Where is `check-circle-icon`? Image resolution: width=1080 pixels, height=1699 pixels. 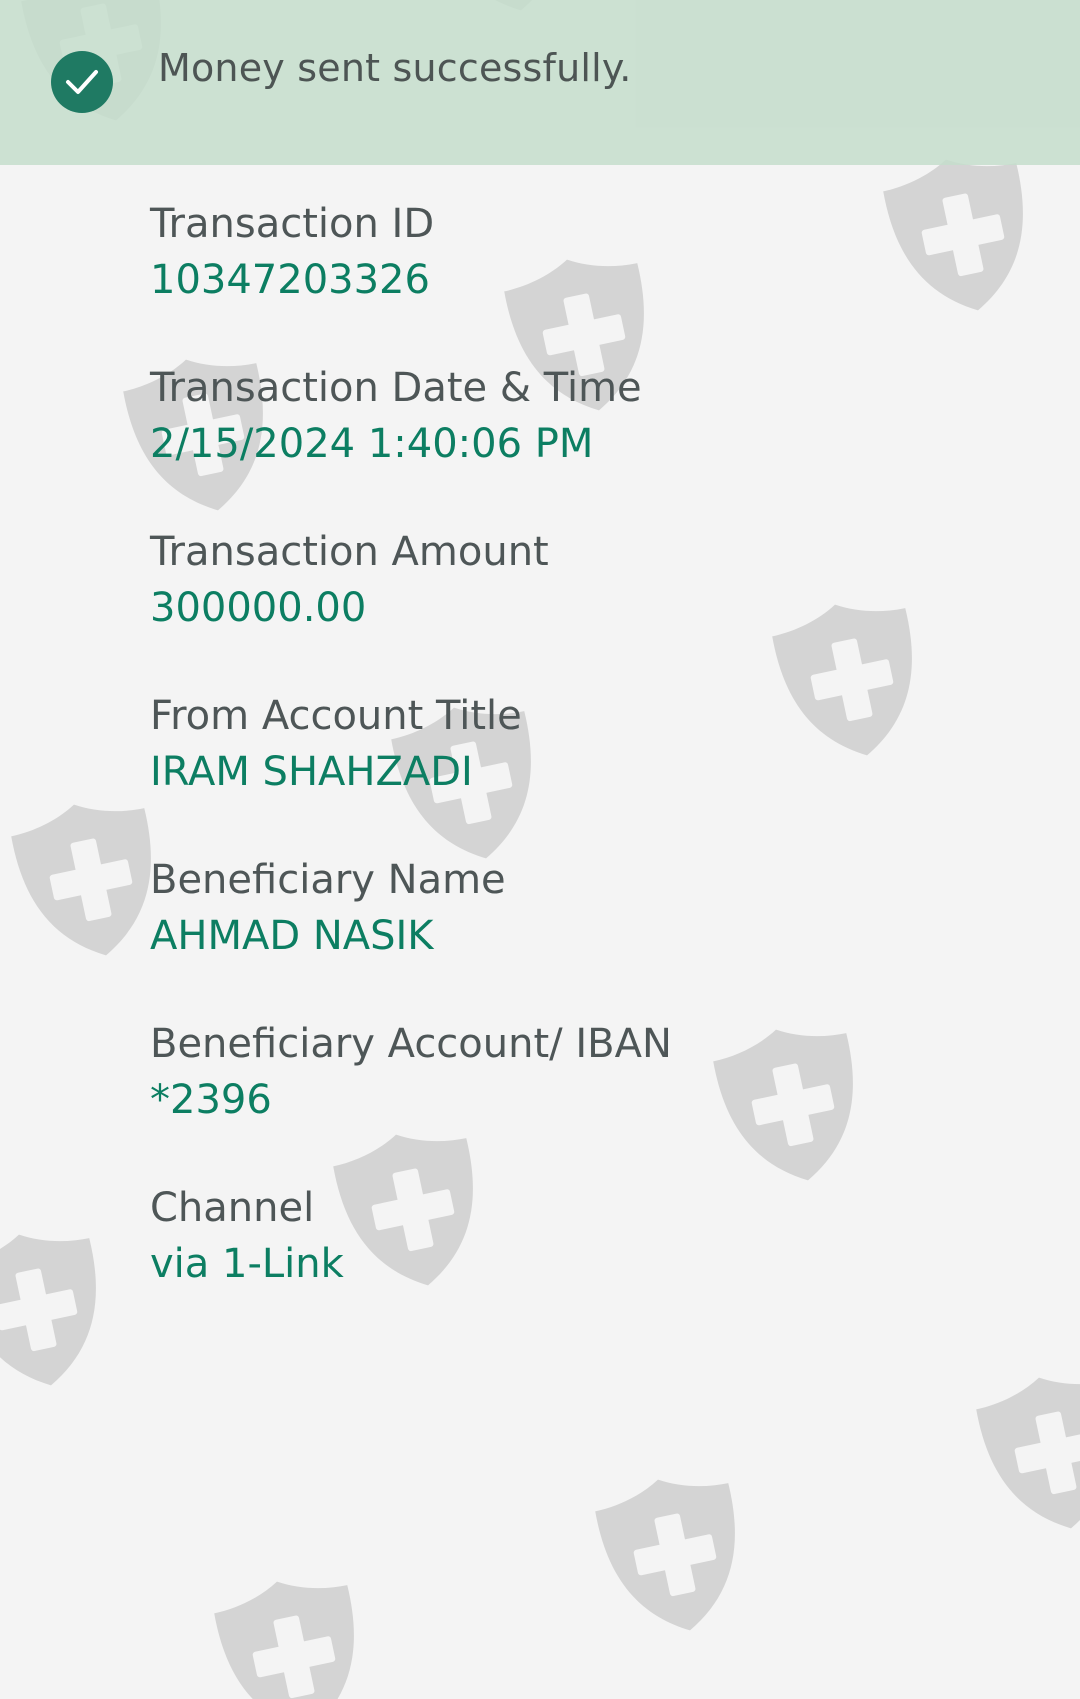 check-circle-icon is located at coordinates (82, 82).